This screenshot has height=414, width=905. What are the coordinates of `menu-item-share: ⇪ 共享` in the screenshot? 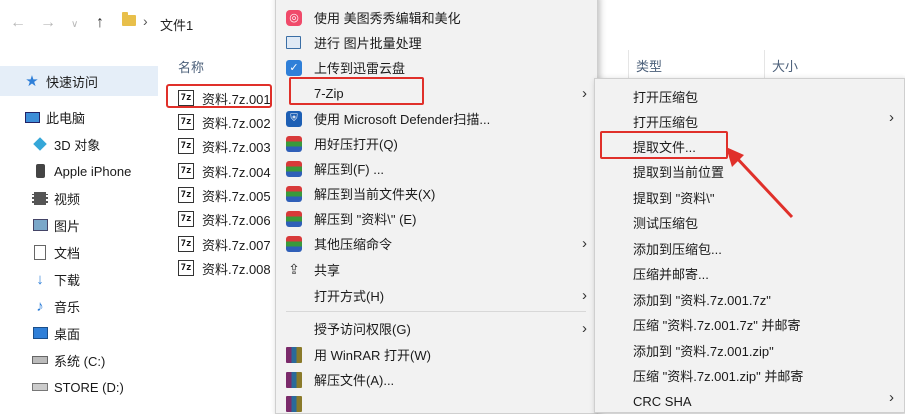 It's located at (436, 269).